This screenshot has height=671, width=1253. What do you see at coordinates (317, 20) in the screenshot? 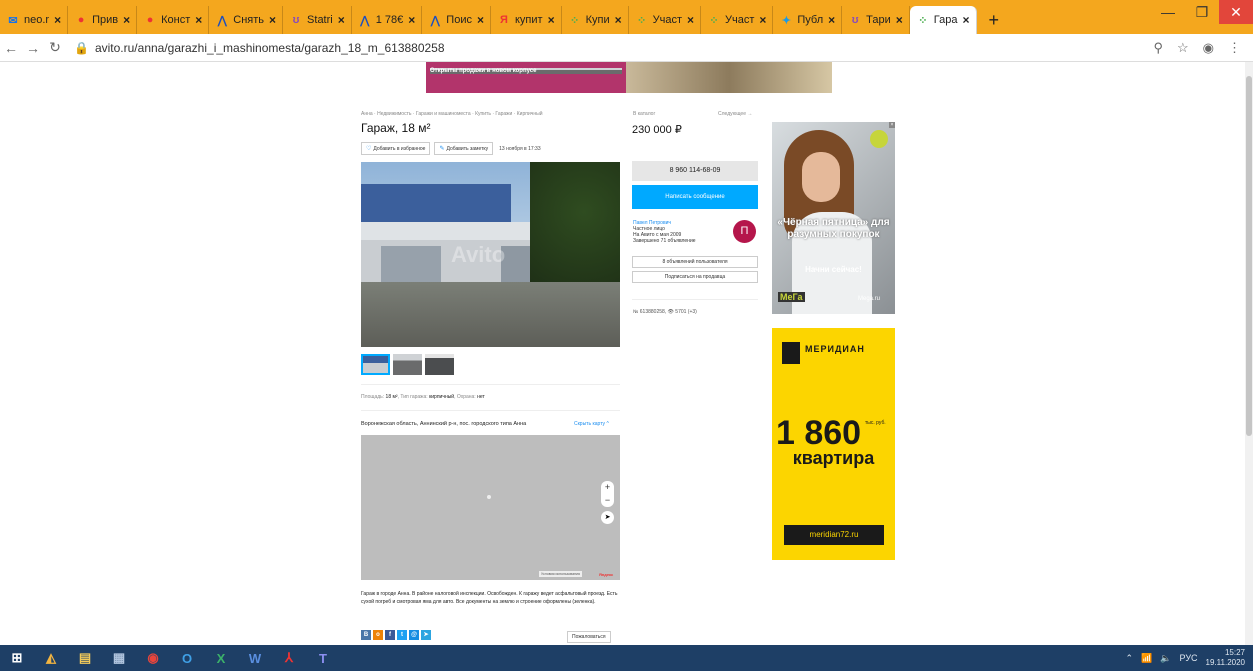
I see `browser-tab: ʊ Statri ×` at bounding box center [317, 20].